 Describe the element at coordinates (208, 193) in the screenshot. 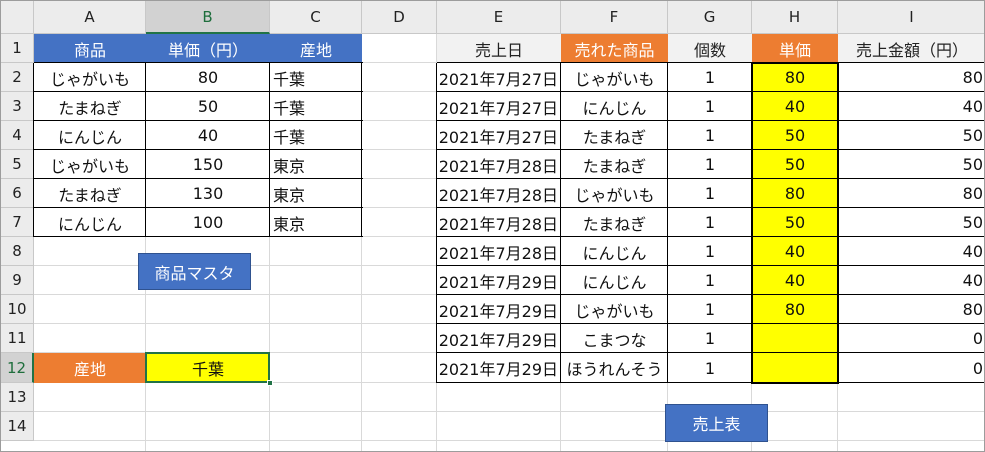

I see `master-table-cell: 130` at that location.